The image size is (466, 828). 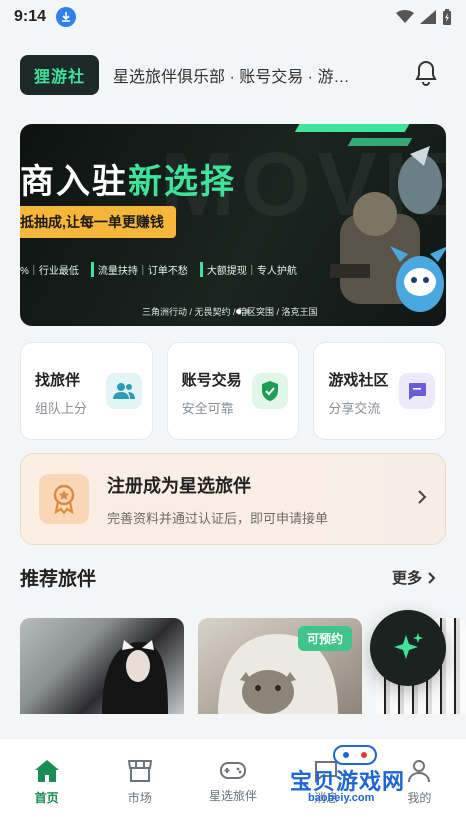 I want to click on banner-title-white: 商入驻, so click(x=74, y=182).